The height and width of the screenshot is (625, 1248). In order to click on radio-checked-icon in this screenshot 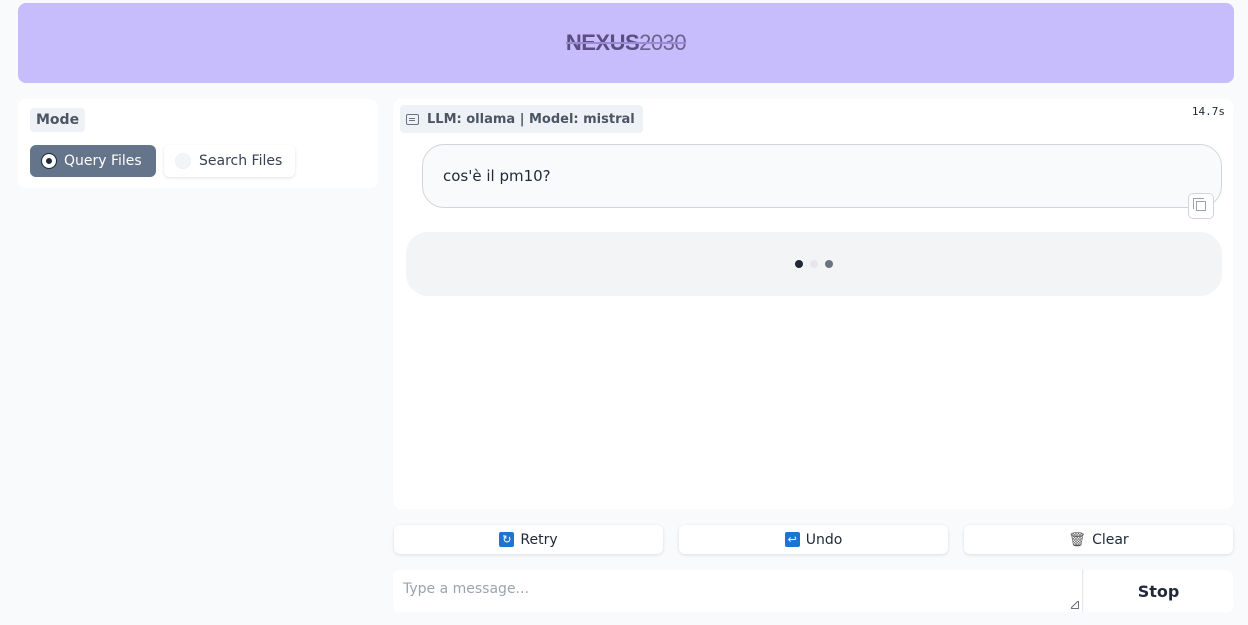, I will do `click(49, 161)`.